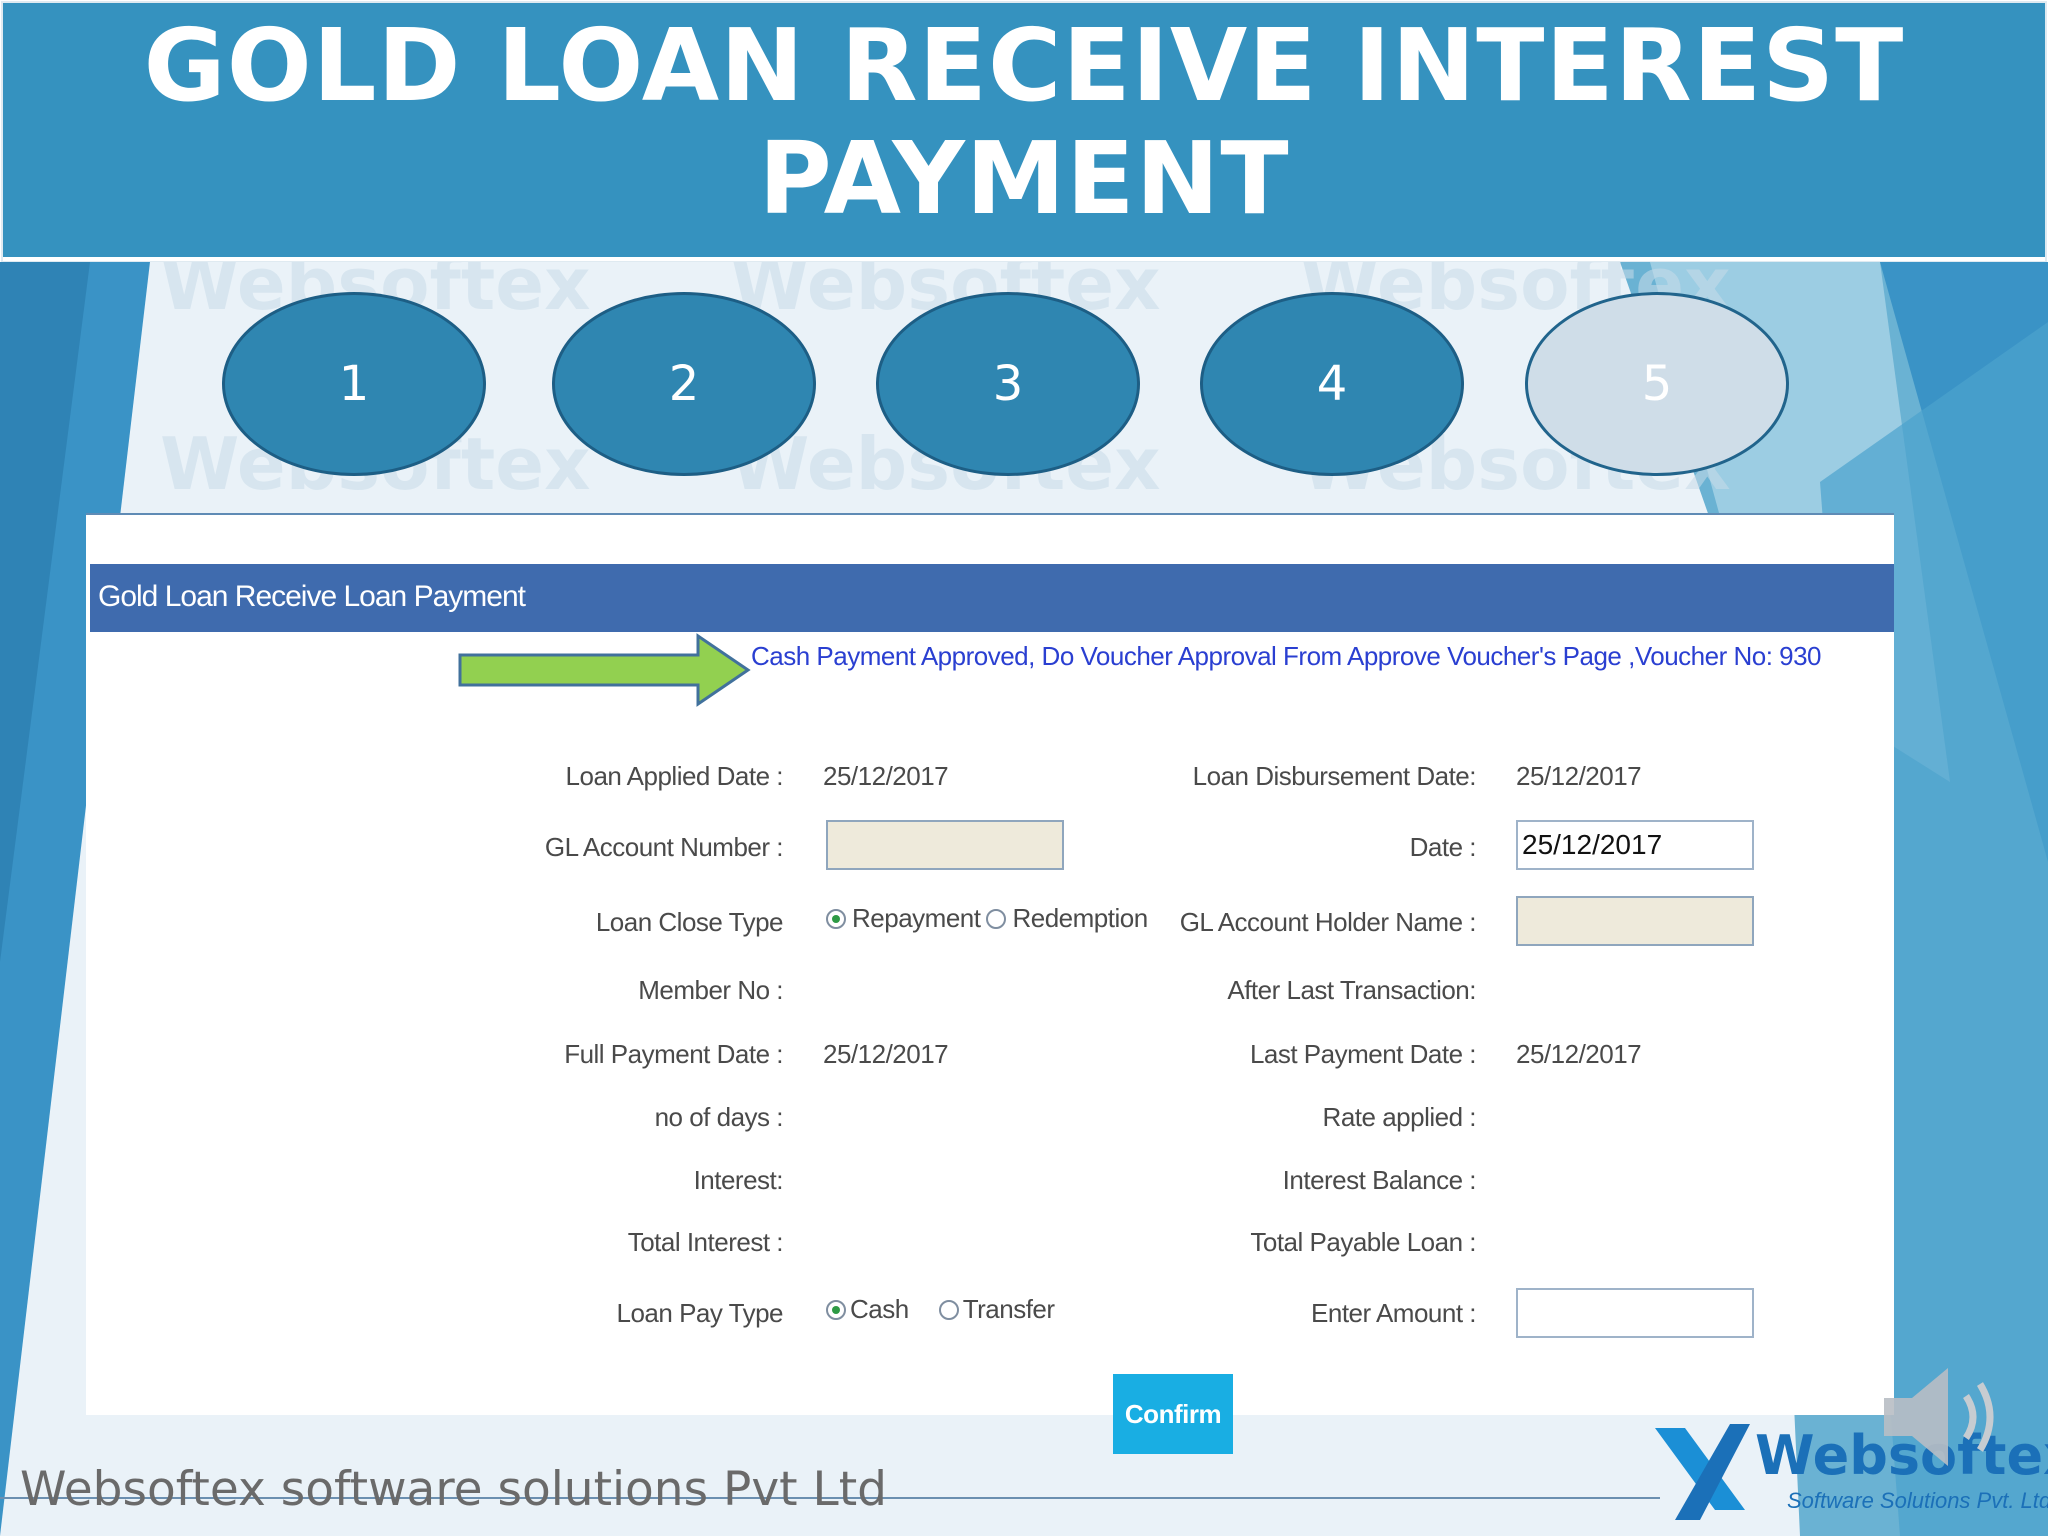 The height and width of the screenshot is (1536, 2048). Describe the element at coordinates (1080, 918) in the screenshot. I see `redemption-label: Redemption` at that location.